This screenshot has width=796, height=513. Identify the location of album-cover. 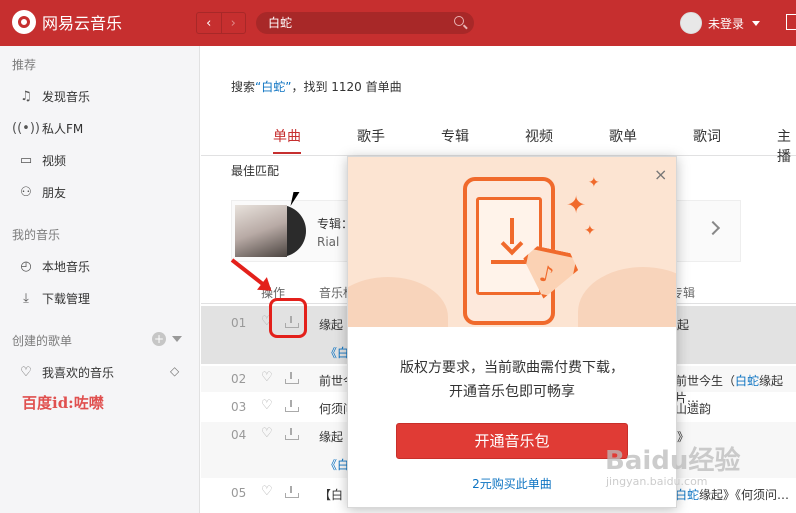
(261, 231).